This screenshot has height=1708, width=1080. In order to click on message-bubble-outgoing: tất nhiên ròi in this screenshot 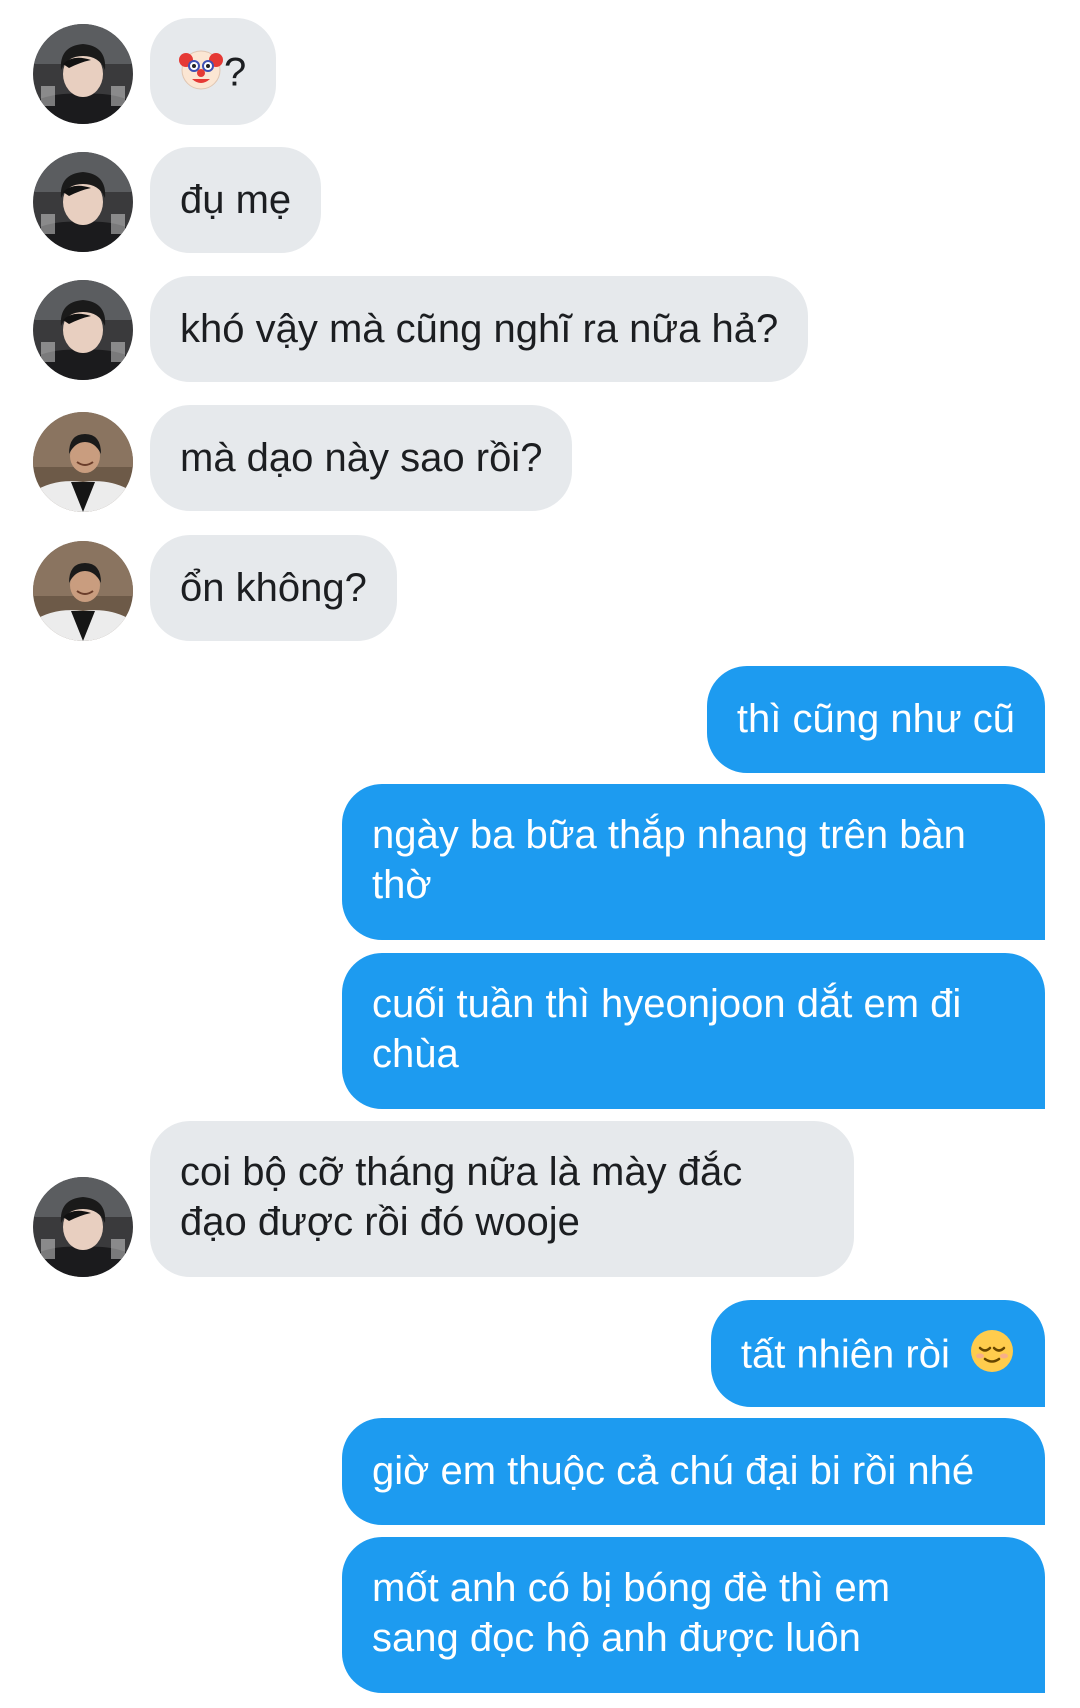, I will do `click(877, 1353)`.